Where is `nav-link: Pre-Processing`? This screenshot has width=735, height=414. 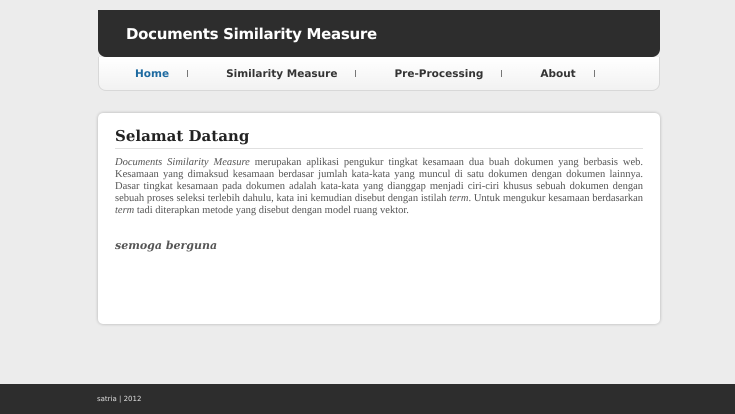
nav-link: Pre-Processing is located at coordinates (439, 74).